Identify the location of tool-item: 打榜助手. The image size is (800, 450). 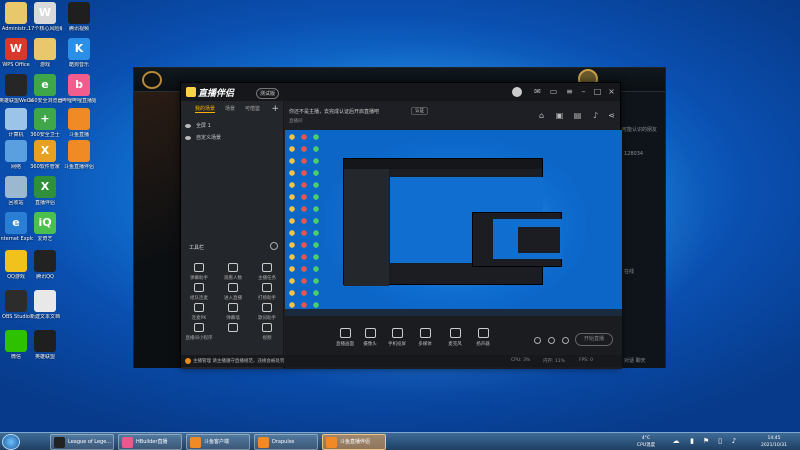
(267, 292).